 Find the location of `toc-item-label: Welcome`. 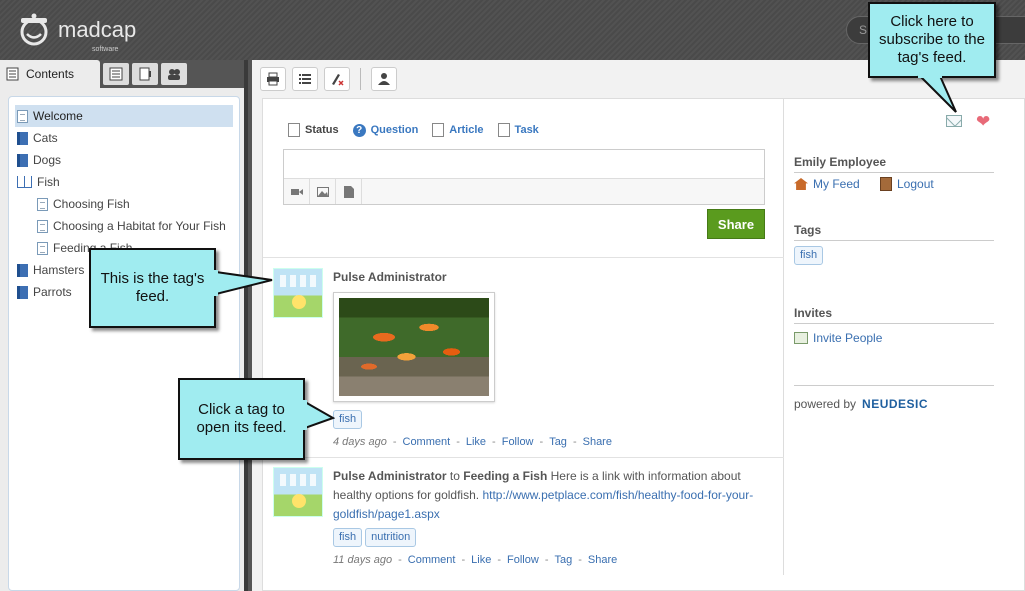

toc-item-label: Welcome is located at coordinates (58, 116).